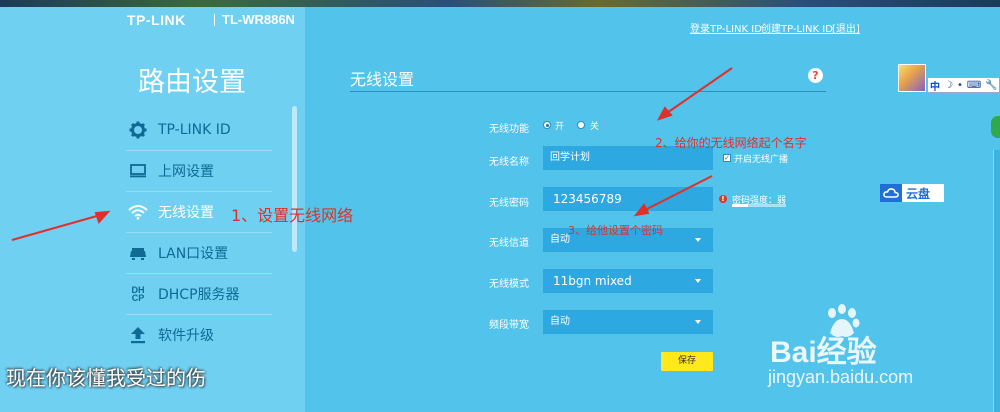 This screenshot has width=1000, height=412. What do you see at coordinates (948, 85) in the screenshot?
I see `moon-icon: ☽` at bounding box center [948, 85].